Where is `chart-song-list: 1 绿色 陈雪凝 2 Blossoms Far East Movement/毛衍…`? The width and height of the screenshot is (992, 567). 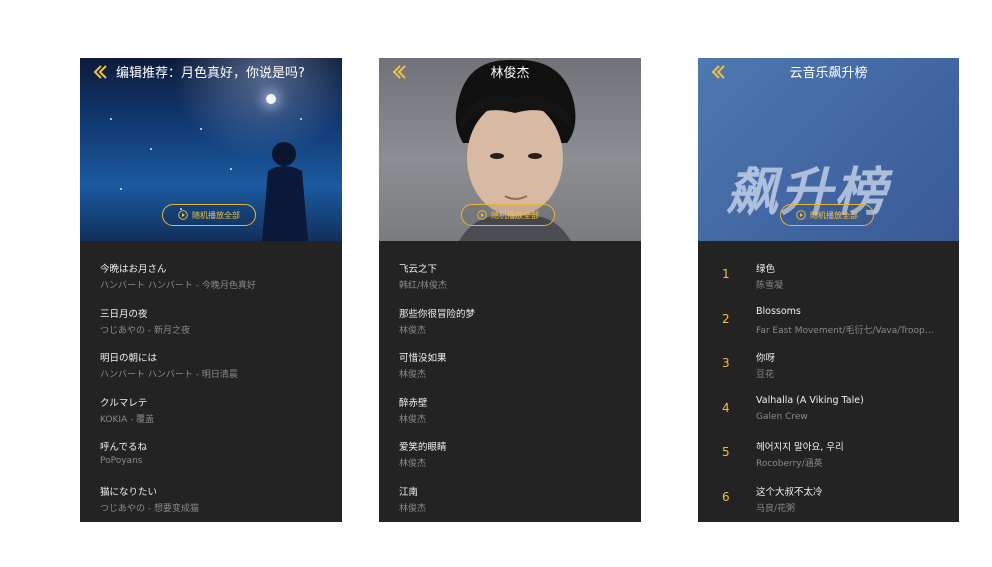
chart-song-list: 1 绿色 陈雪凝 2 Blossoms Far East Movement/毛衍… is located at coordinates (828, 381).